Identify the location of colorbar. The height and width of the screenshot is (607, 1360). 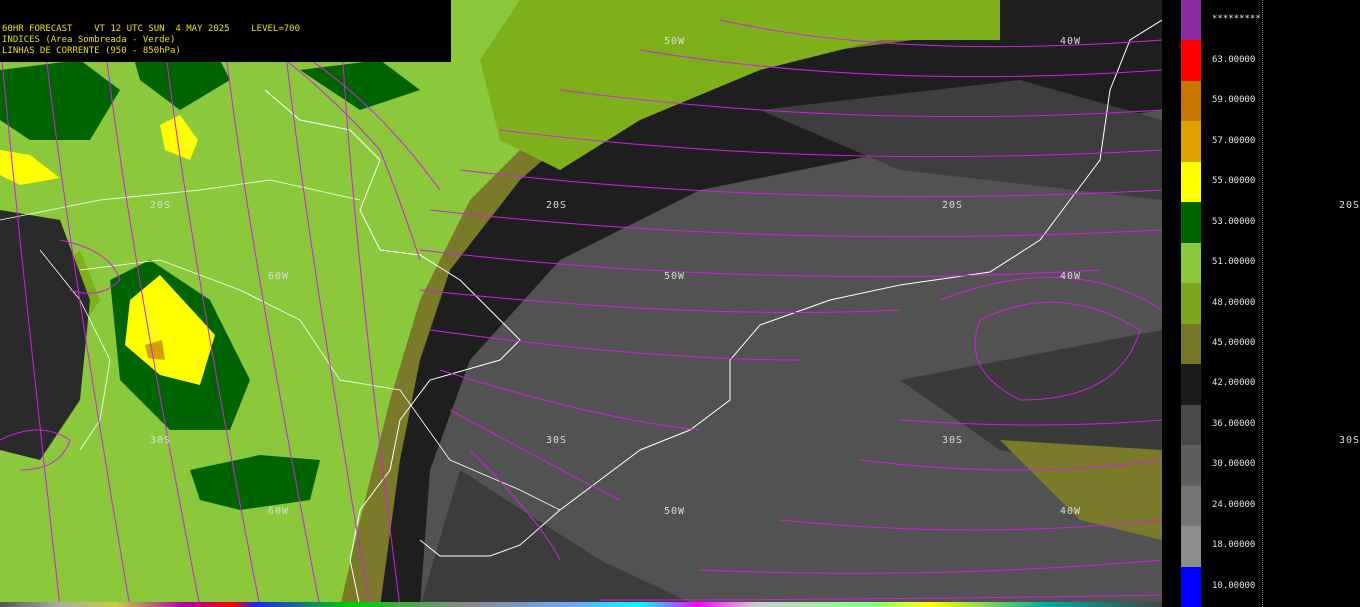
(1191, 303).